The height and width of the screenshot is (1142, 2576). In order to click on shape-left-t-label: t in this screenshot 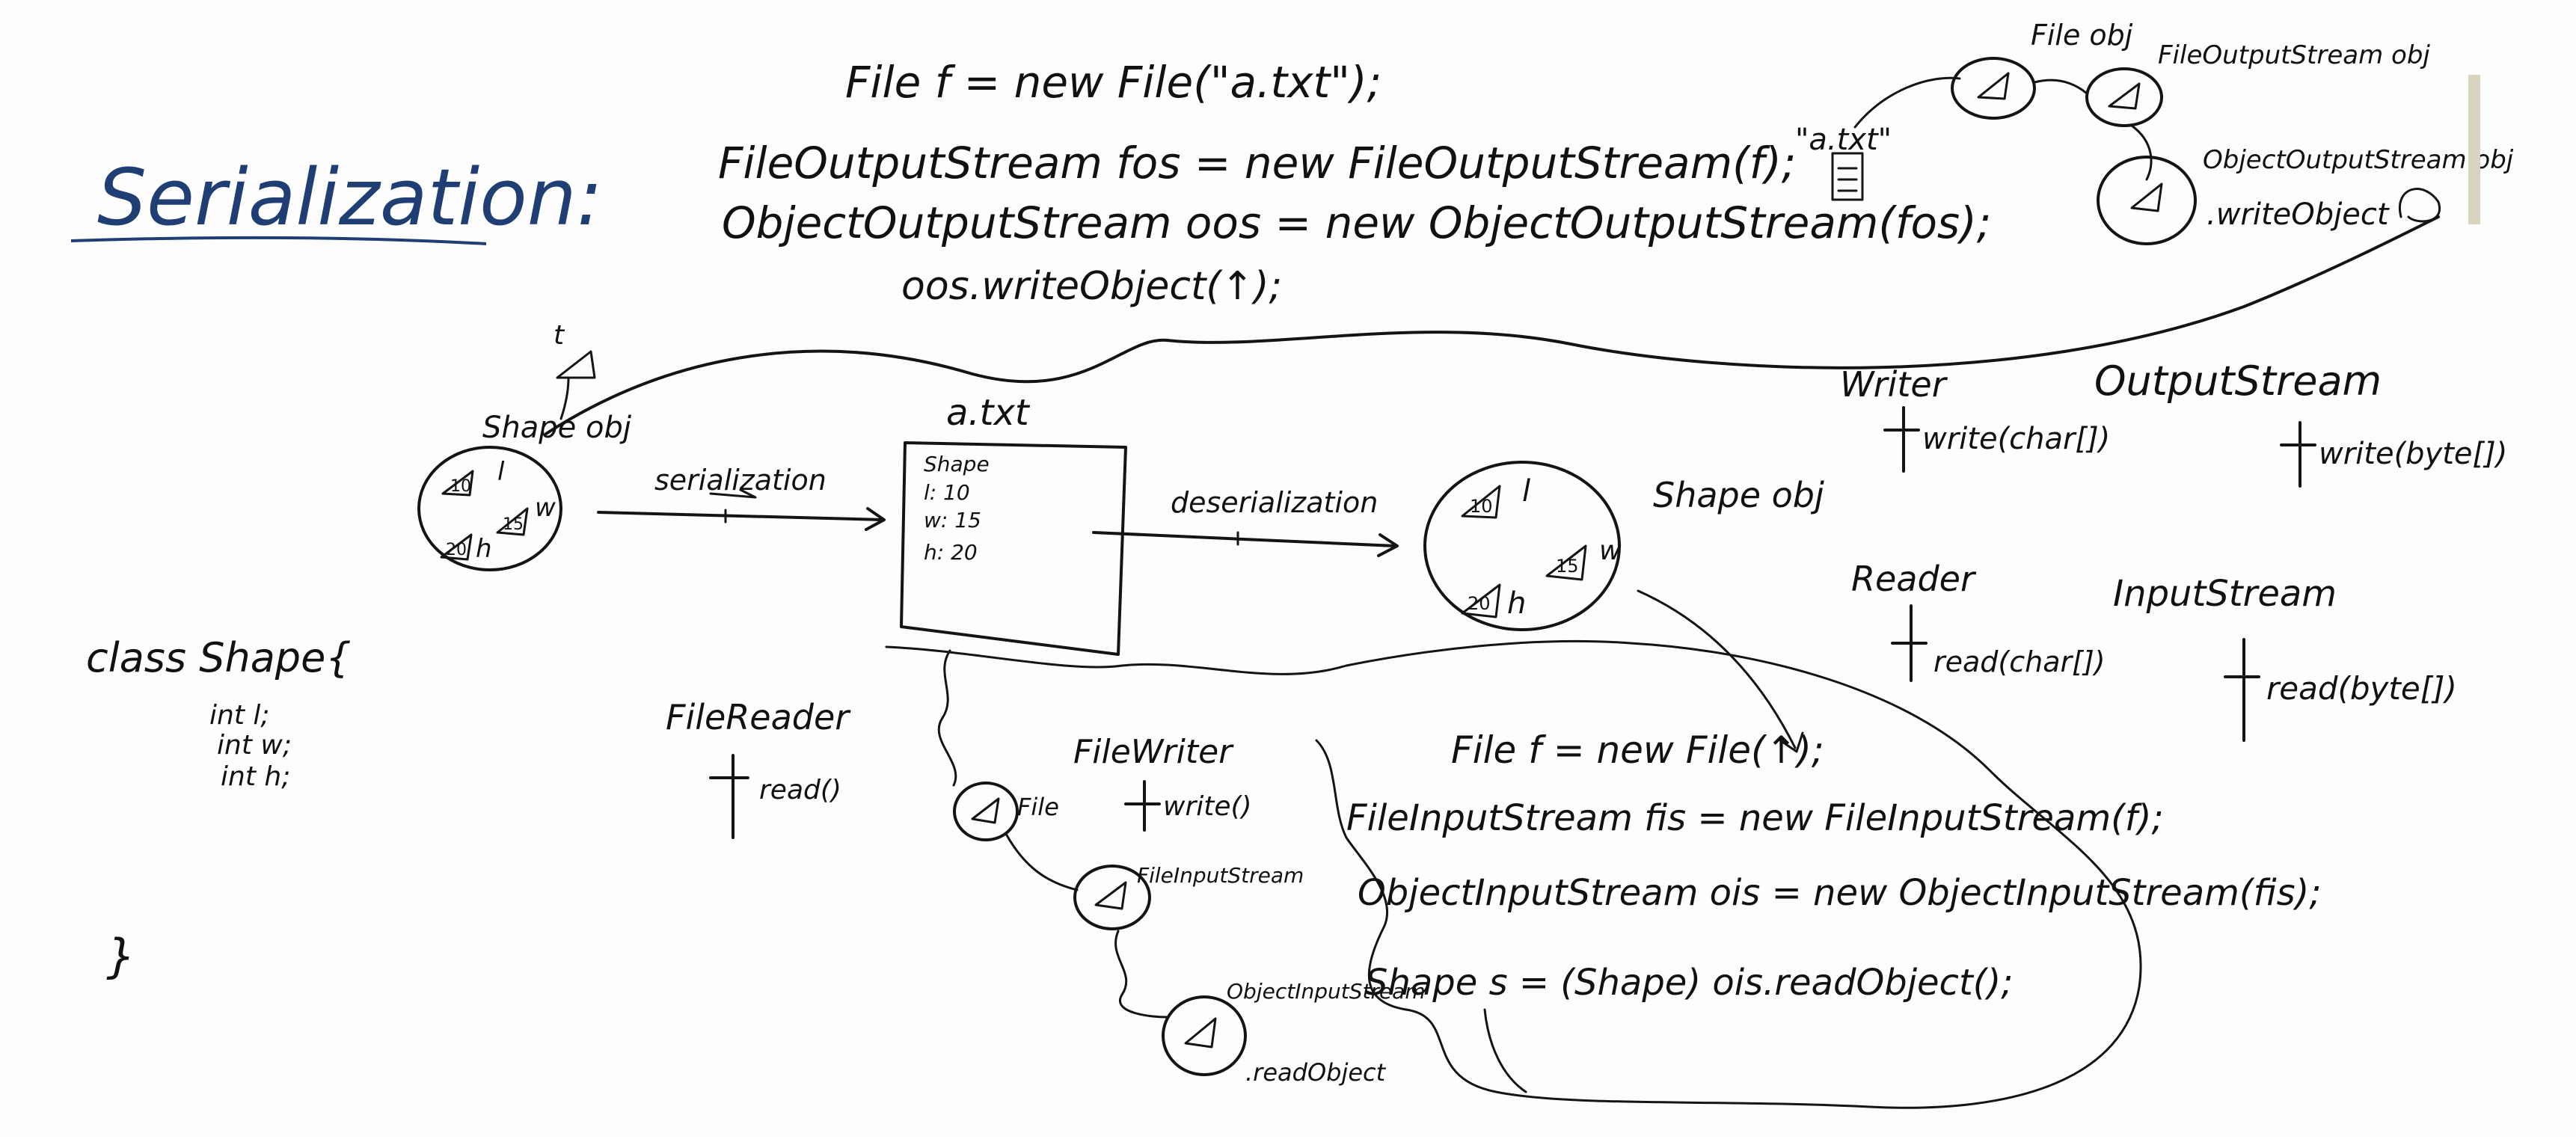, I will do `click(559, 335)`.